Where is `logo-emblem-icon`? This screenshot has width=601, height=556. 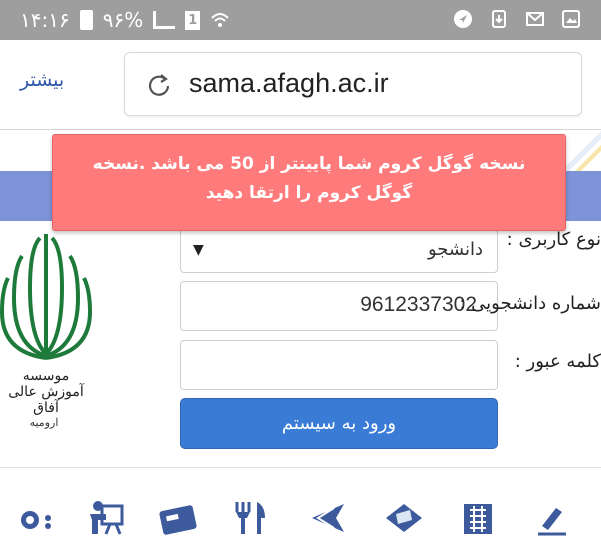 logo-emblem-icon is located at coordinates (46, 297).